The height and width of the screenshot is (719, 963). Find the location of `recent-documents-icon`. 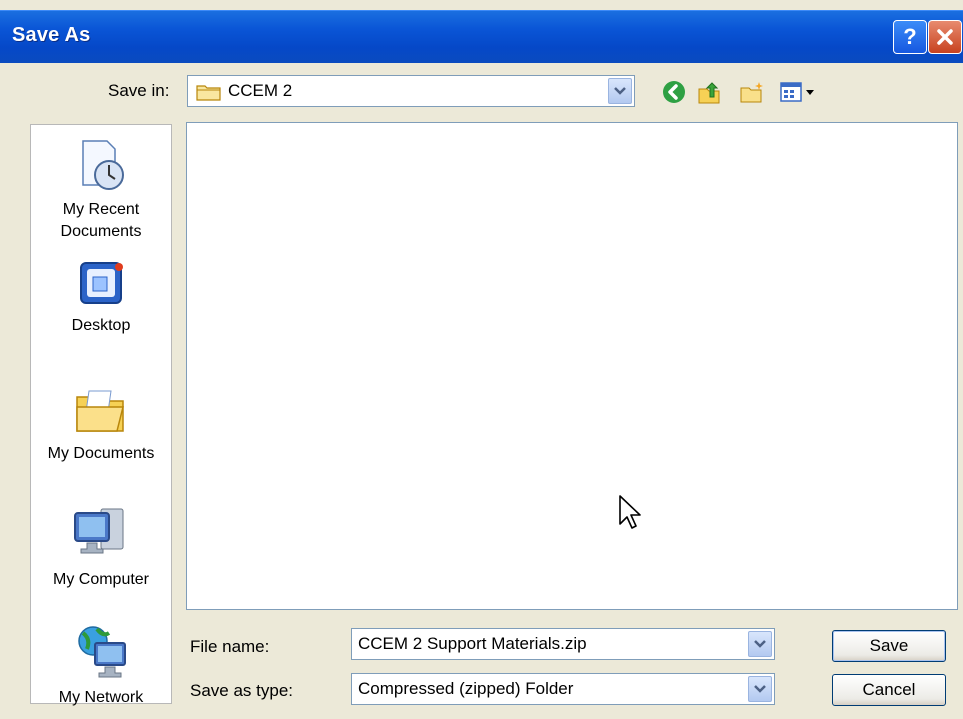

recent-documents-icon is located at coordinates (103, 165).